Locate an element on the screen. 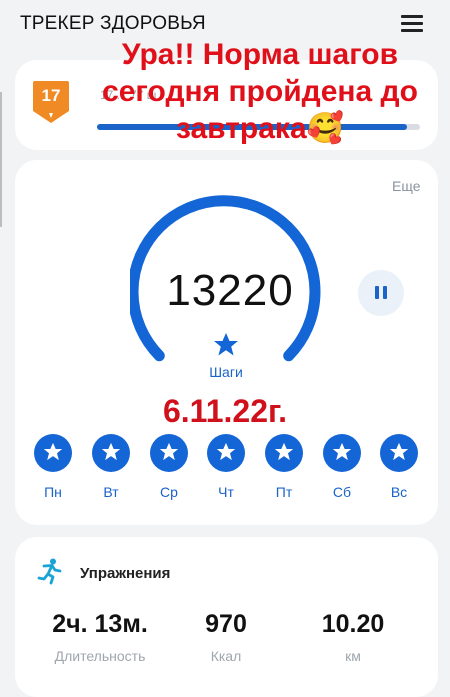  app-title: ТРЕКЕР ЗДОРОВЬЯ is located at coordinates (113, 23).